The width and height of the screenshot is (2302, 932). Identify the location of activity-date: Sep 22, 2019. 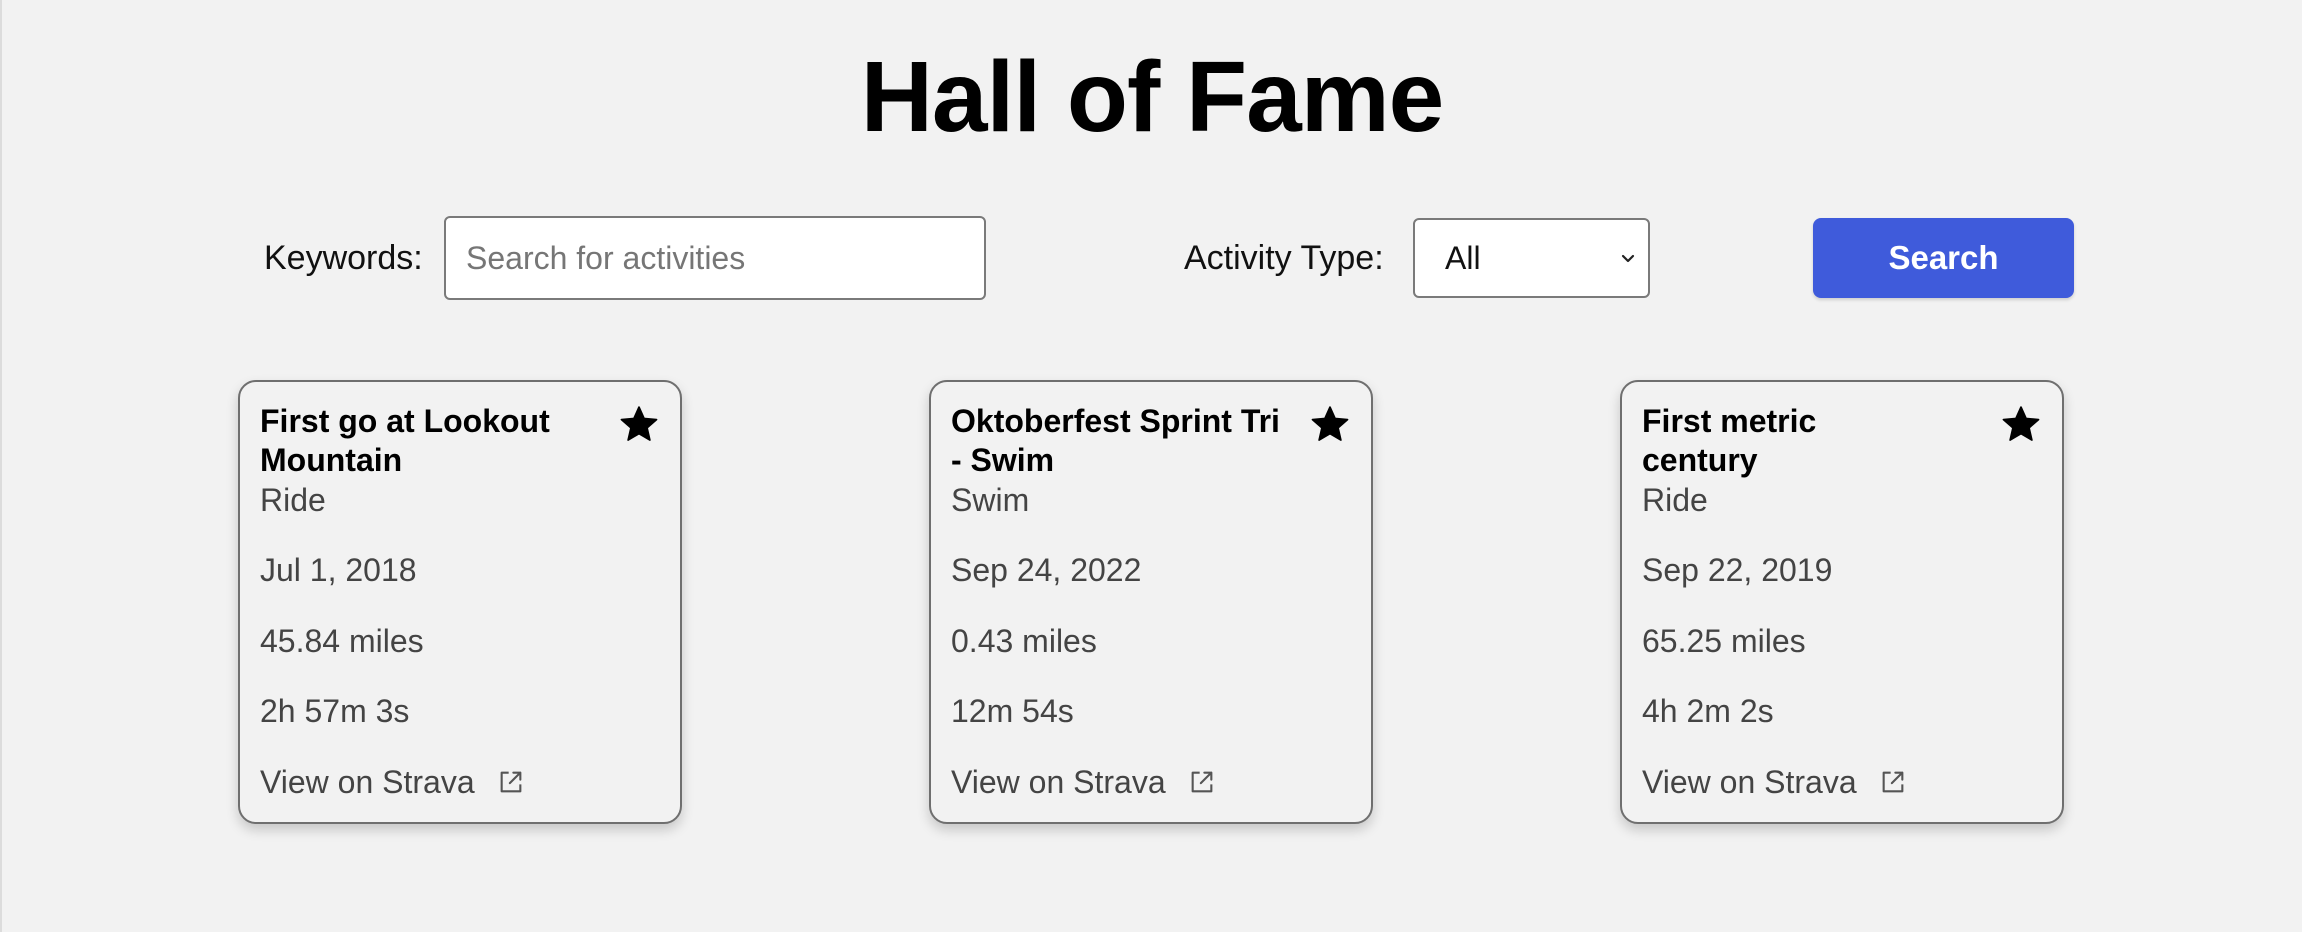
(1737, 570).